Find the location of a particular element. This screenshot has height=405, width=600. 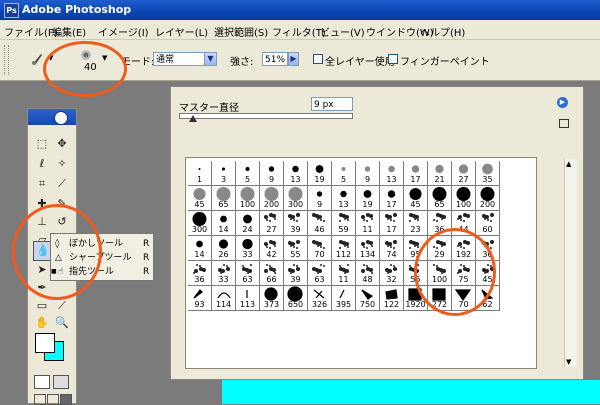

scroll-up-arrow-icon: ▲ is located at coordinates (568, 164).